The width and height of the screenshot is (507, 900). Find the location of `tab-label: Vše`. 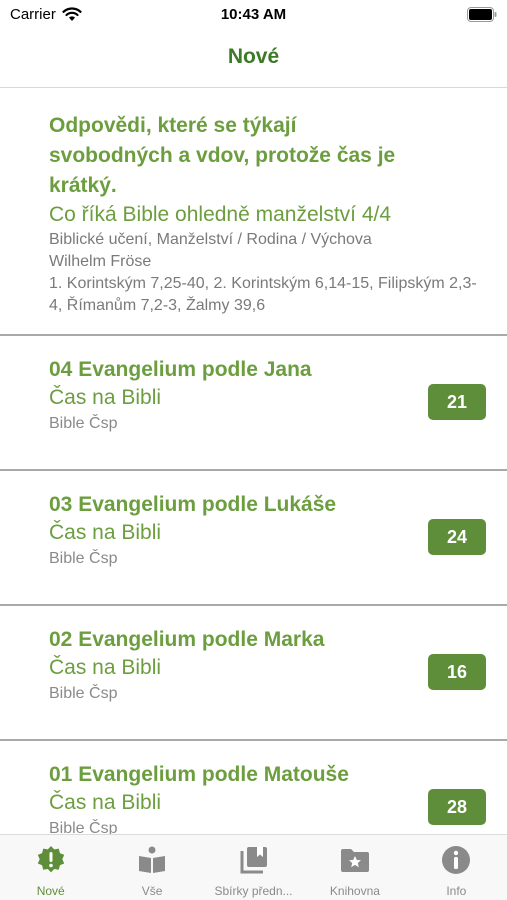

tab-label: Vše is located at coordinates (152, 891).